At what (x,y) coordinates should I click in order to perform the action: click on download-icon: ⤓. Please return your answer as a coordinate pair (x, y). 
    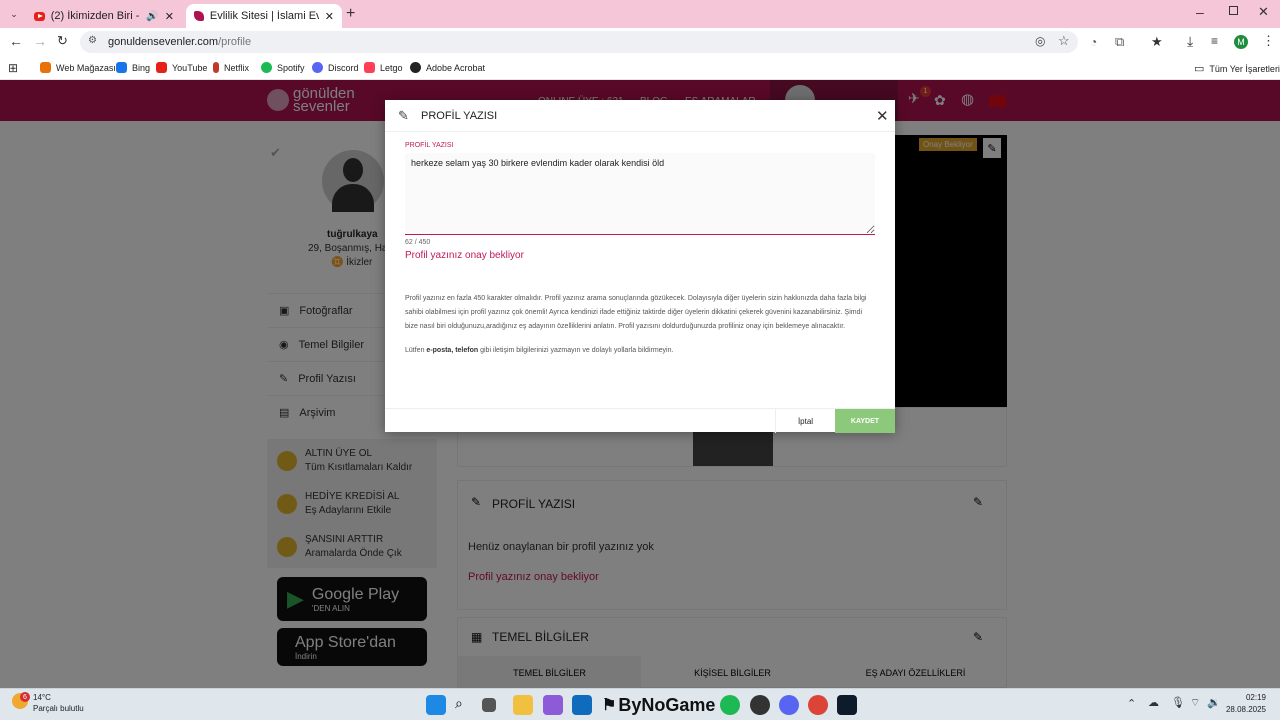
    Looking at the image, I should click on (1190, 41).